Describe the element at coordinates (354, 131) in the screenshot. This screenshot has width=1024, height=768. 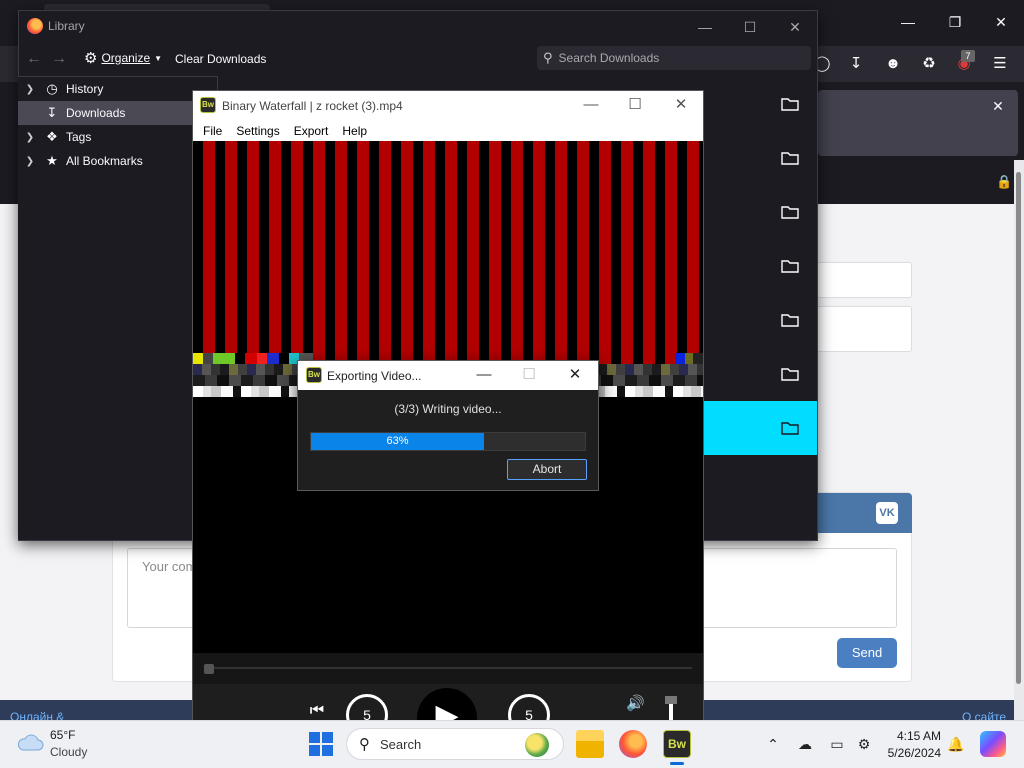
I see `menu-help: Help` at that location.